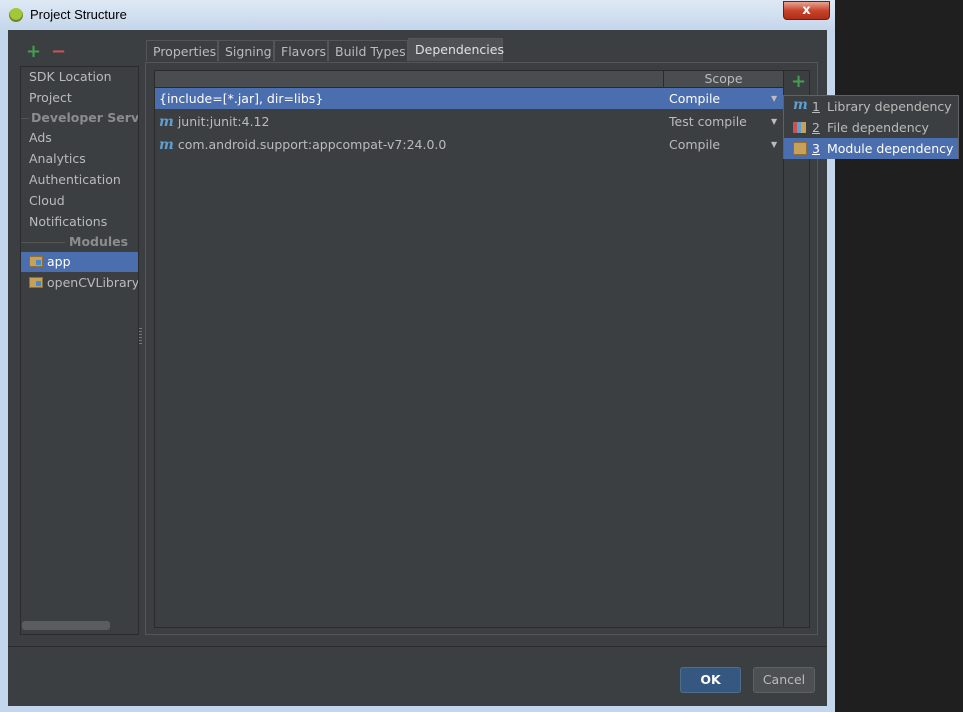 This screenshot has width=963, height=712. I want to click on android-studio-icon, so click(16, 15).